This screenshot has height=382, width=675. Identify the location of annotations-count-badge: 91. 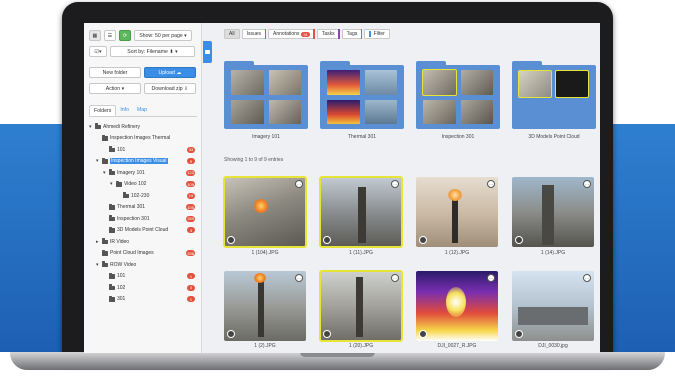
(305, 34).